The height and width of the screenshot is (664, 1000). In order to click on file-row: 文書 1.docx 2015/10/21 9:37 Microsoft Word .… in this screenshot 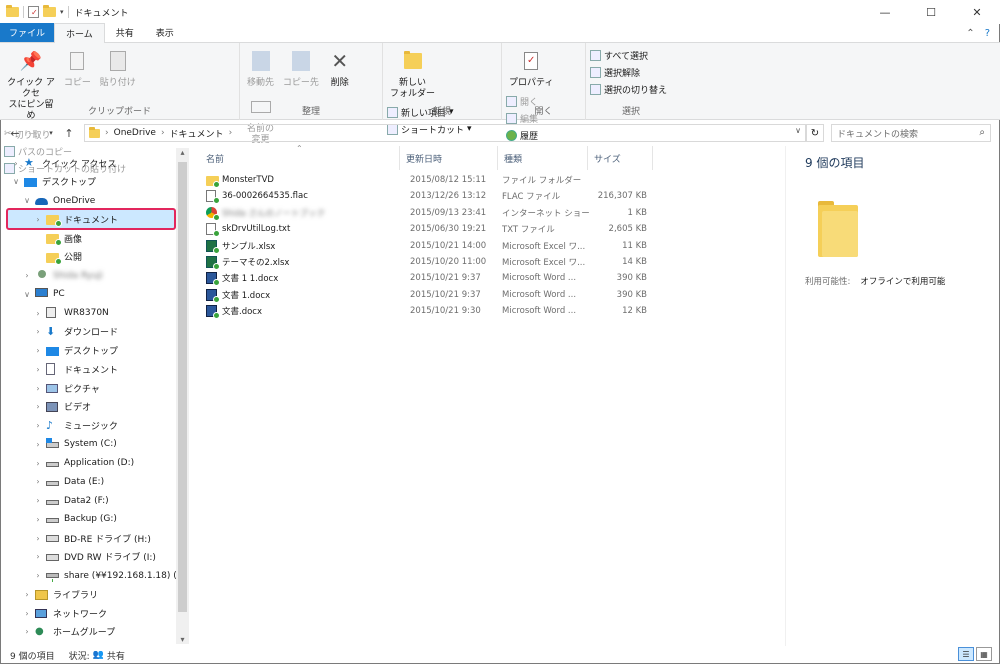, I will do `click(487, 295)`.